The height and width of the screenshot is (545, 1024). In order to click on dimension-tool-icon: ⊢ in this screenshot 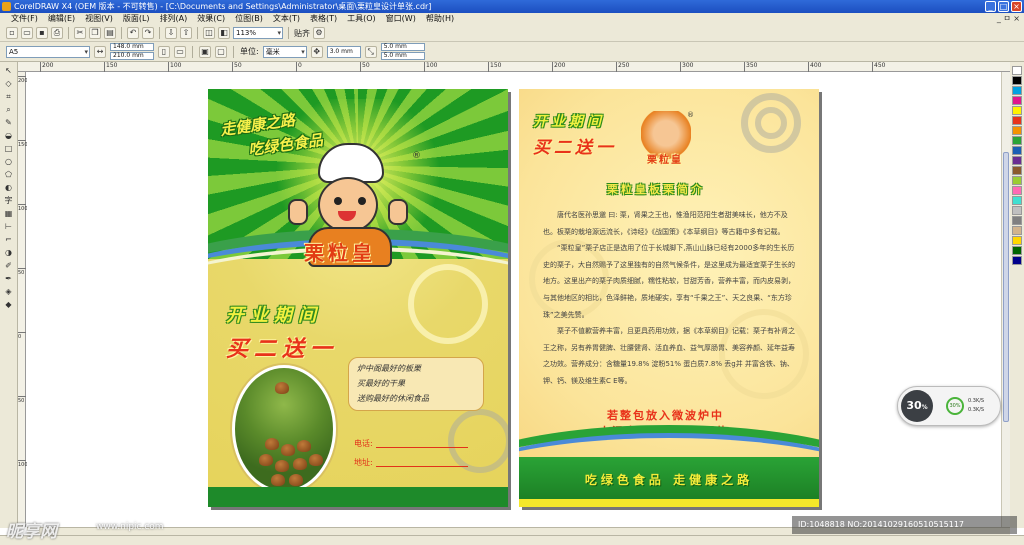, I will do `click(9, 227)`.